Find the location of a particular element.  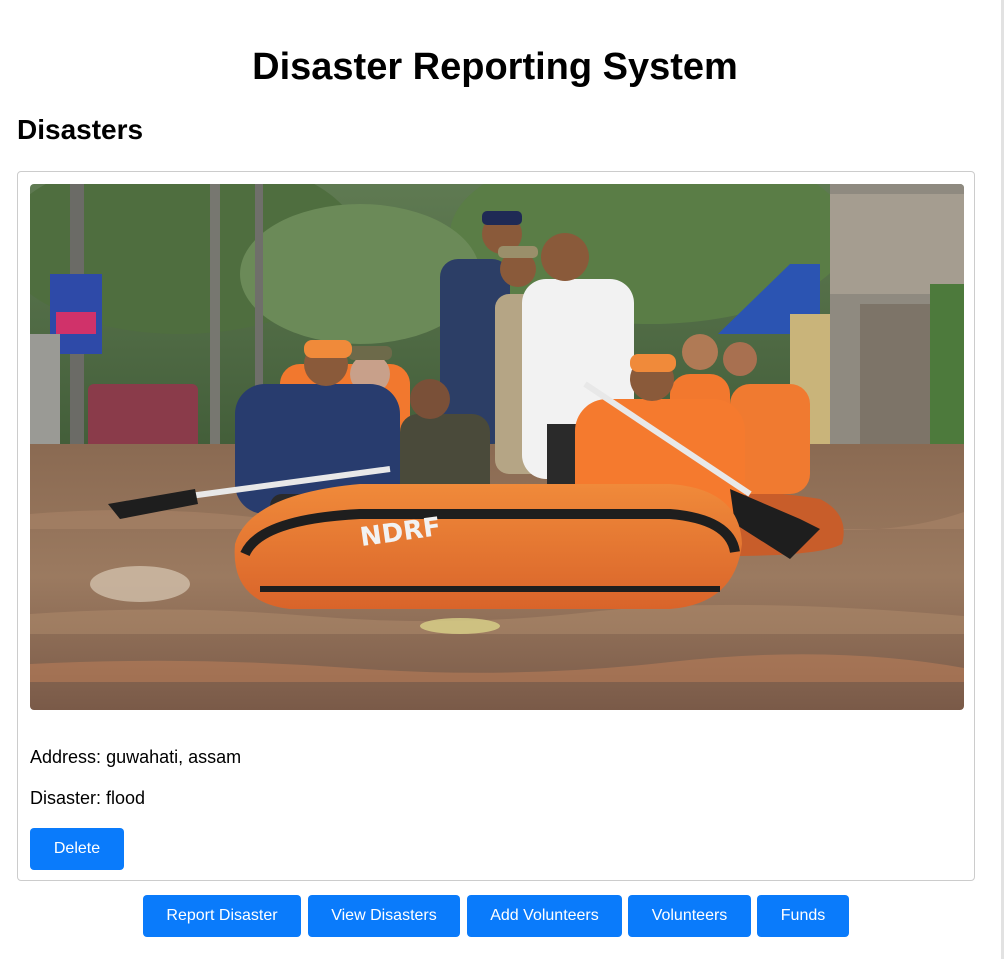

volunteers-button: Volunteers is located at coordinates (689, 916).